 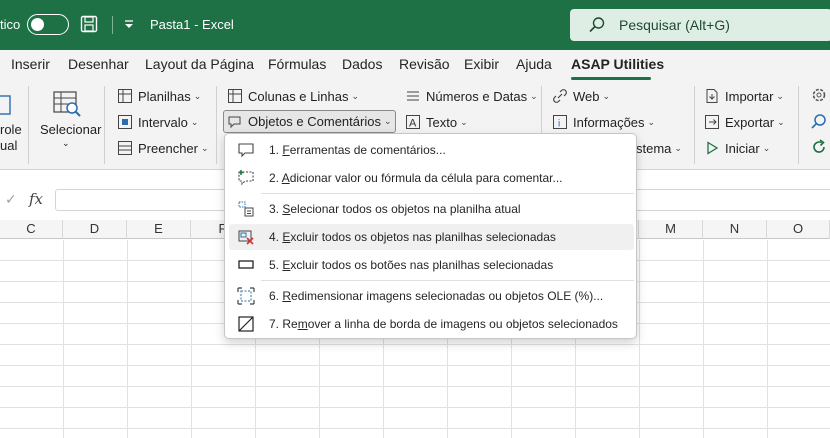 I want to click on add-comment-icon, so click(x=246, y=178).